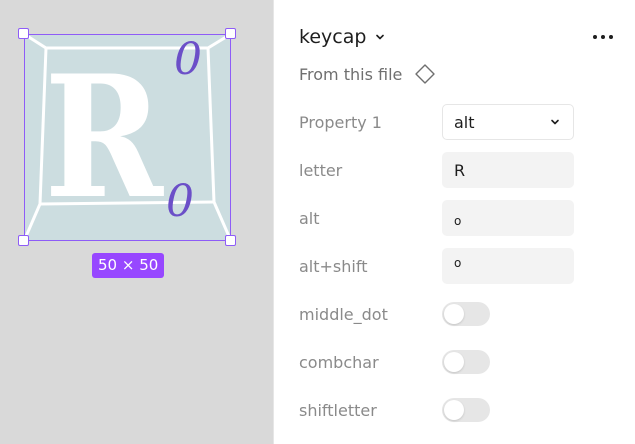 This screenshot has width=635, height=444. Describe the element at coordinates (188, 59) in the screenshot. I see `alt-glyph: 0` at that location.